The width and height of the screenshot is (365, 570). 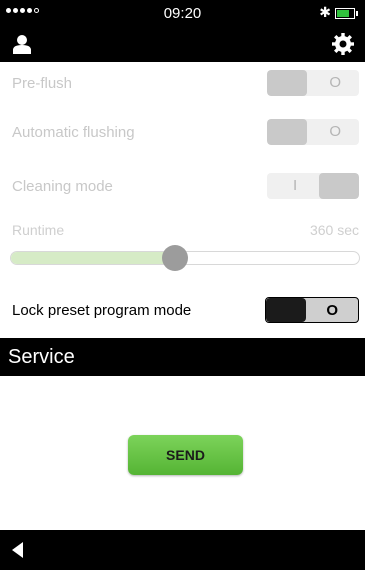 I want to click on status-time: 09:20, so click(x=182, y=13).